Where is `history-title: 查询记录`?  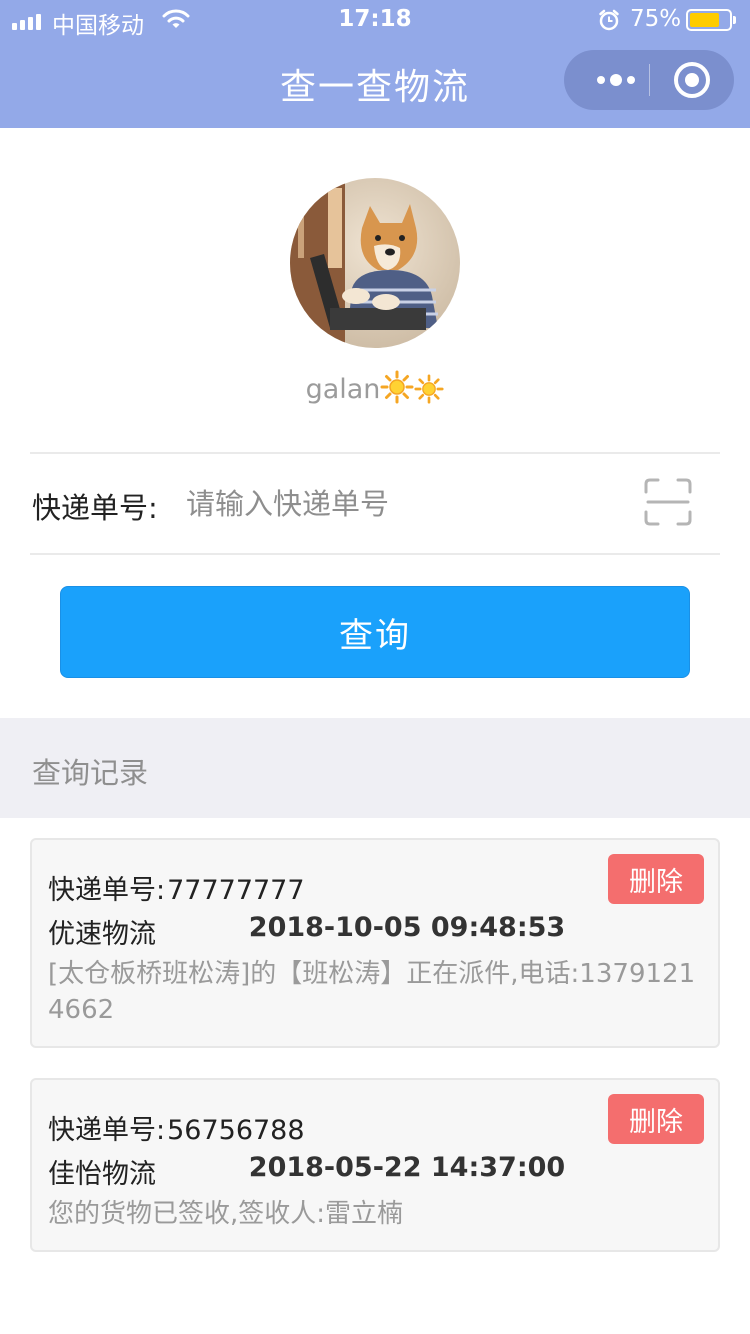 history-title: 查询记录 is located at coordinates (90, 773).